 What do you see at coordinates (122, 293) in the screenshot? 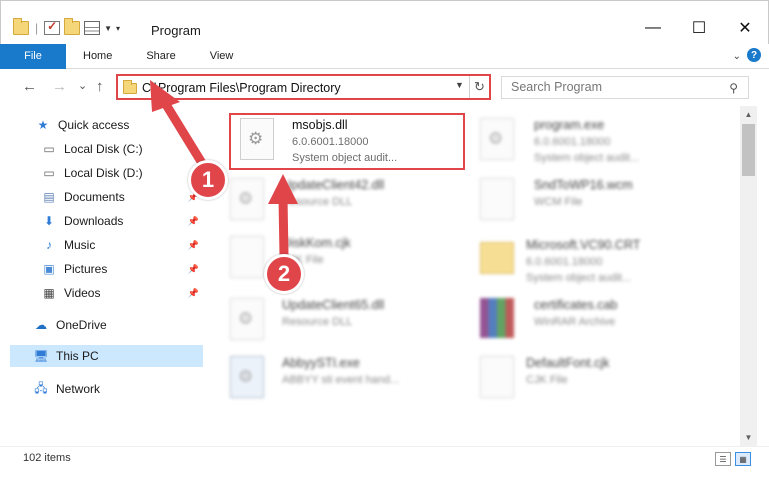
I see `sidebar-item-videos: ▦ Videos 📌` at bounding box center [122, 293].